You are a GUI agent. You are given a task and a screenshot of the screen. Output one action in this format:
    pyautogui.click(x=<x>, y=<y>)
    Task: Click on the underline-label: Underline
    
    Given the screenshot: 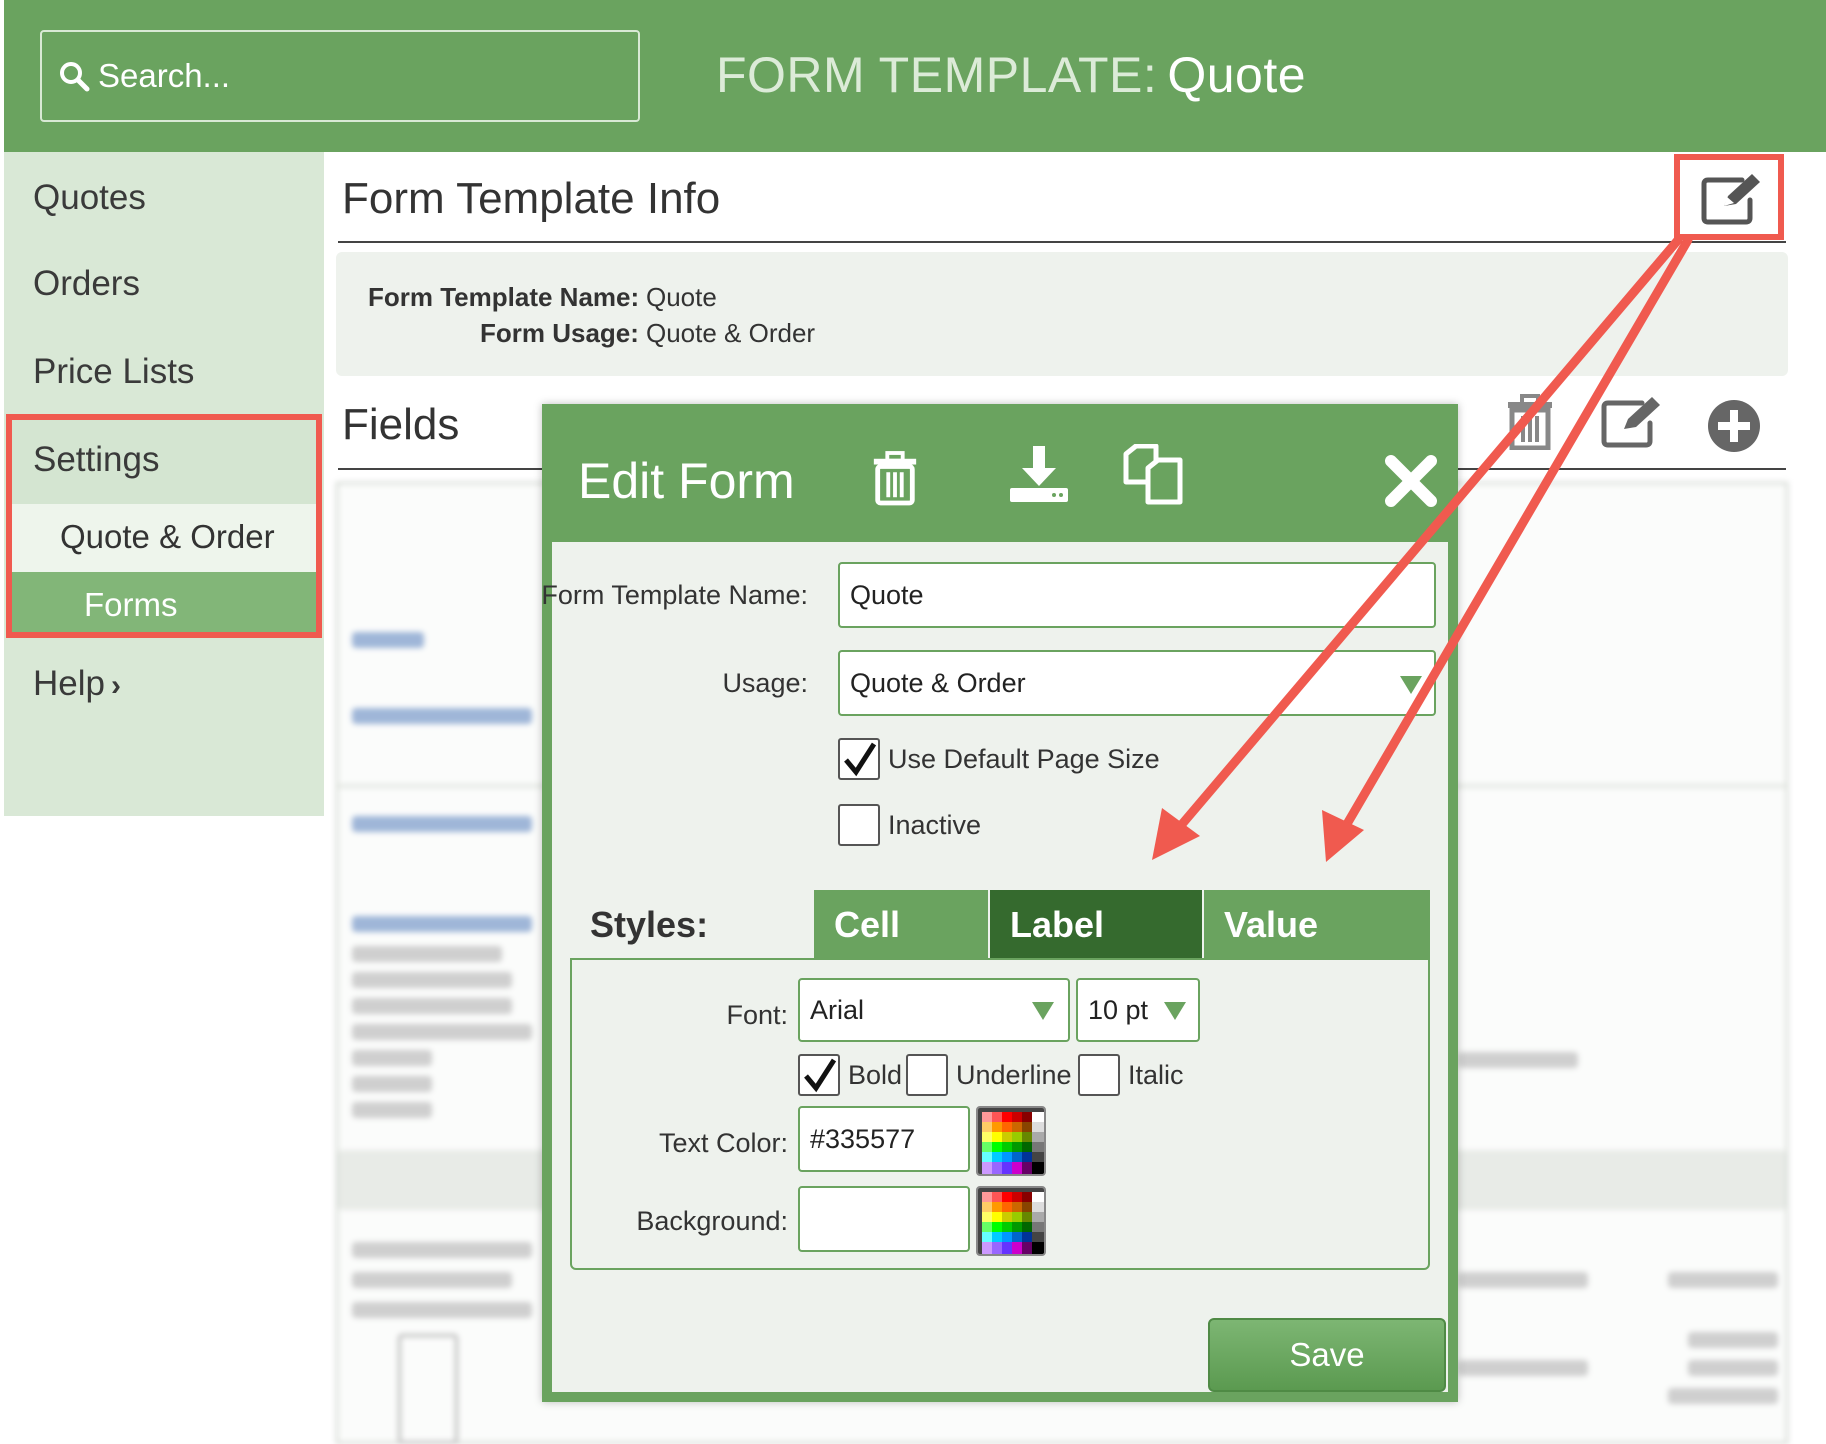 What is the action you would take?
    pyautogui.click(x=1014, y=1075)
    